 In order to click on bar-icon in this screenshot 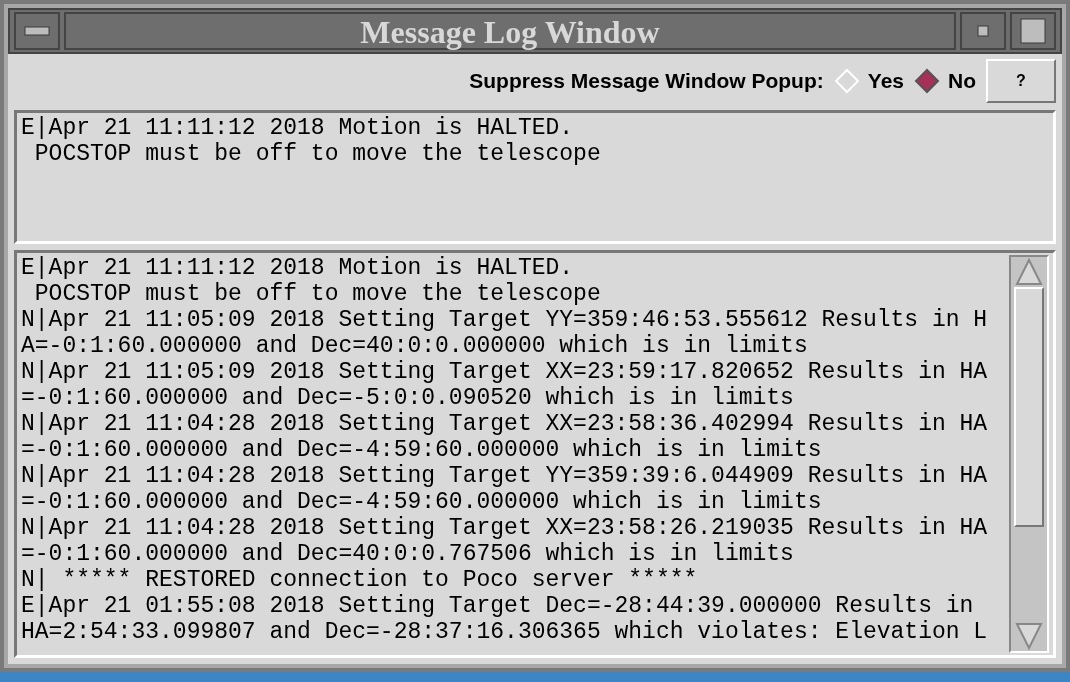, I will do `click(37, 31)`.